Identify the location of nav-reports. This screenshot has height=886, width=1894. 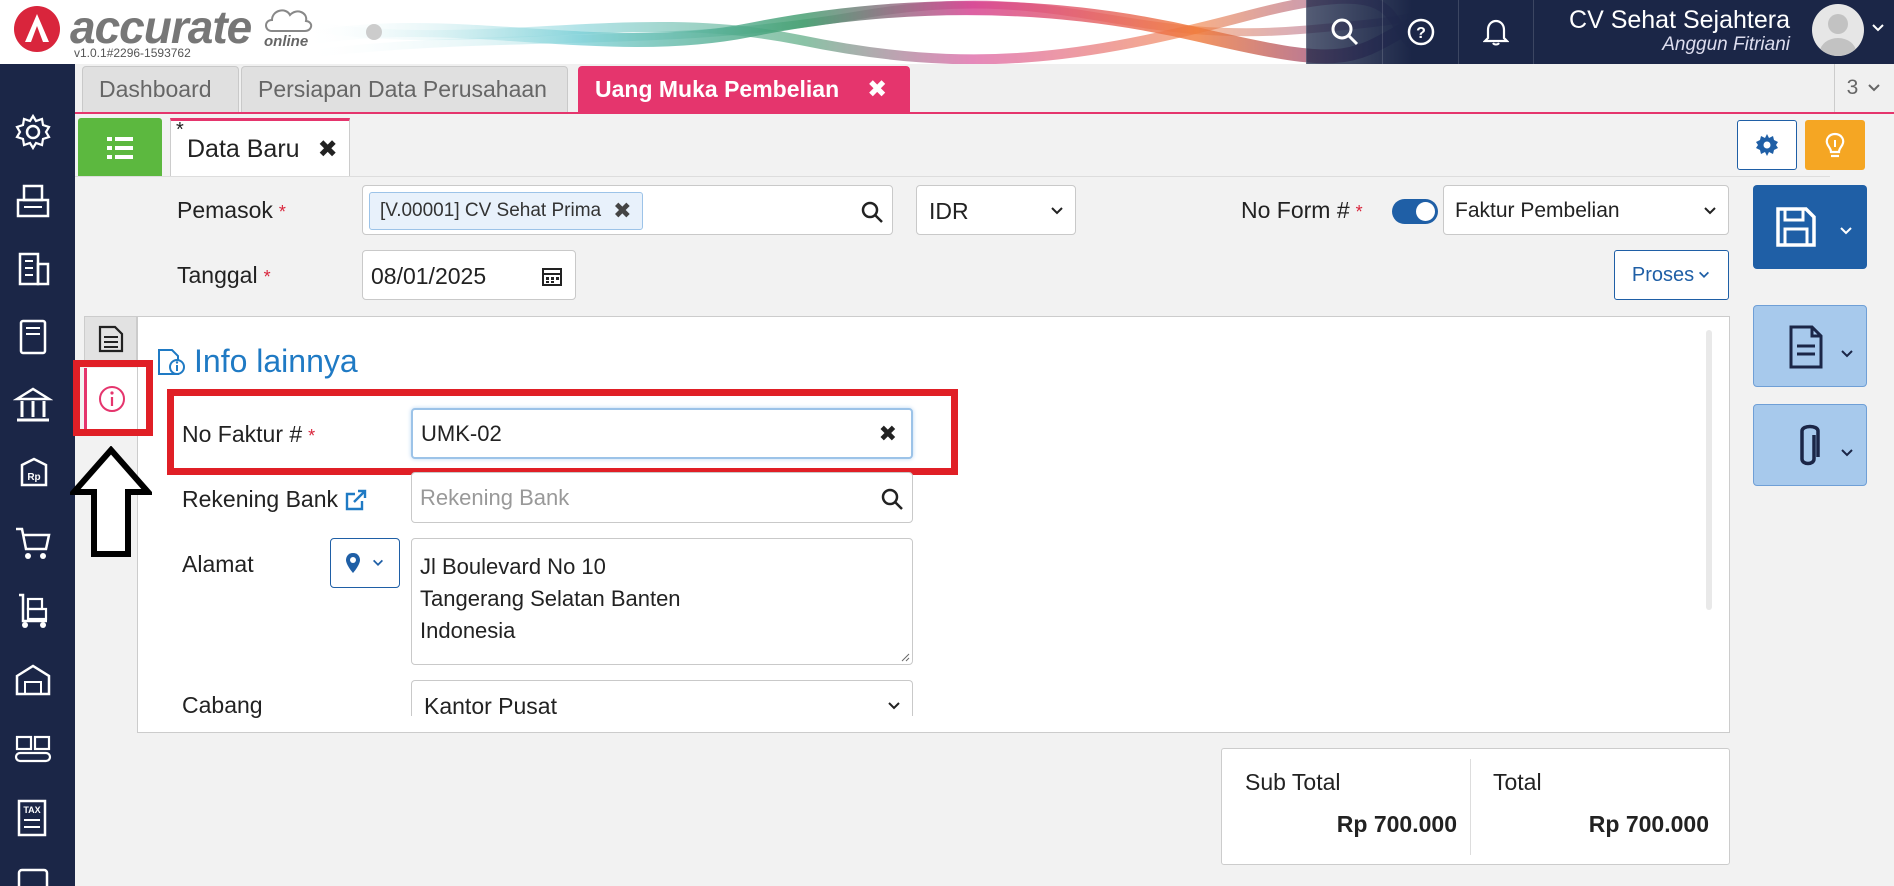
(33, 875).